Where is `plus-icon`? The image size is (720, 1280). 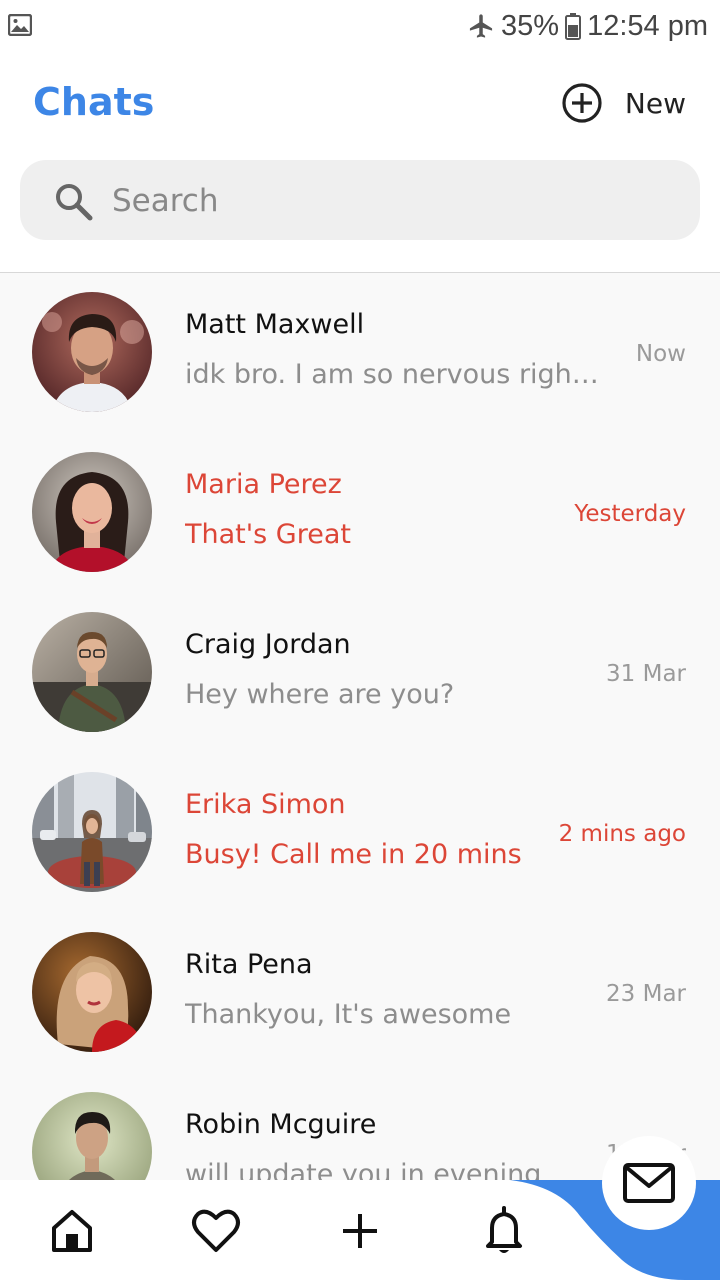
plus-icon is located at coordinates (360, 1231).